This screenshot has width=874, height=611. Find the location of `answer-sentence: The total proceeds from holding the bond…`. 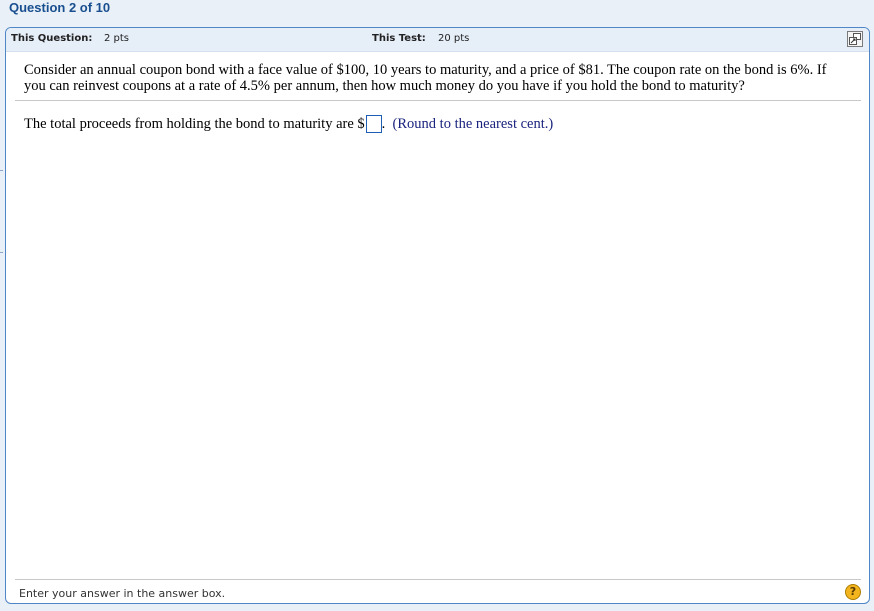

answer-sentence: The total proceeds from holding the bond… is located at coordinates (288, 124).